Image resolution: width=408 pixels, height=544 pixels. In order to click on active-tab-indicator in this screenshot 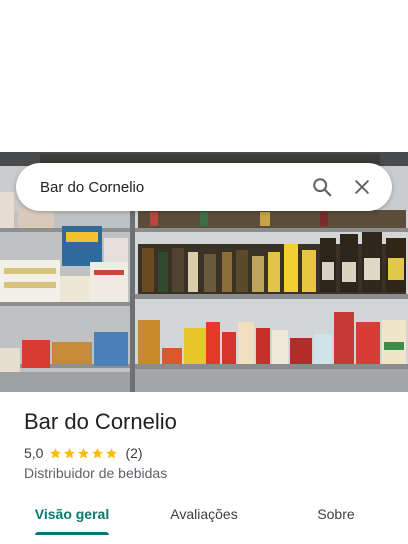, I will do `click(72, 533)`.